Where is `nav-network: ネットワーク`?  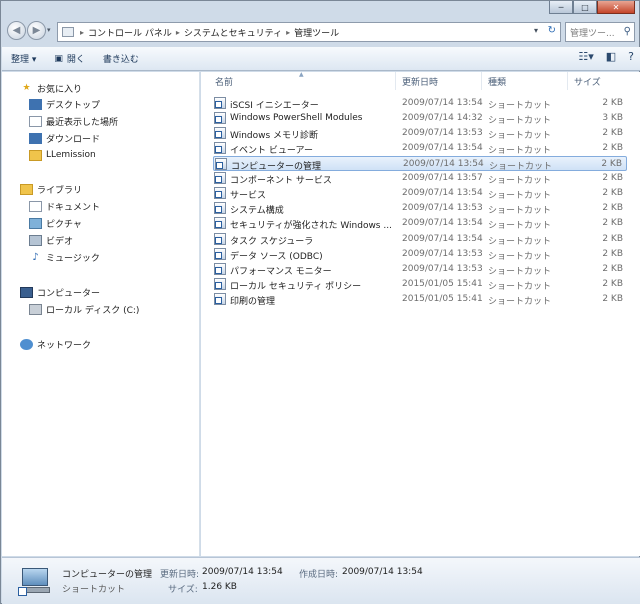 nav-network: ネットワーク is located at coordinates (119, 344).